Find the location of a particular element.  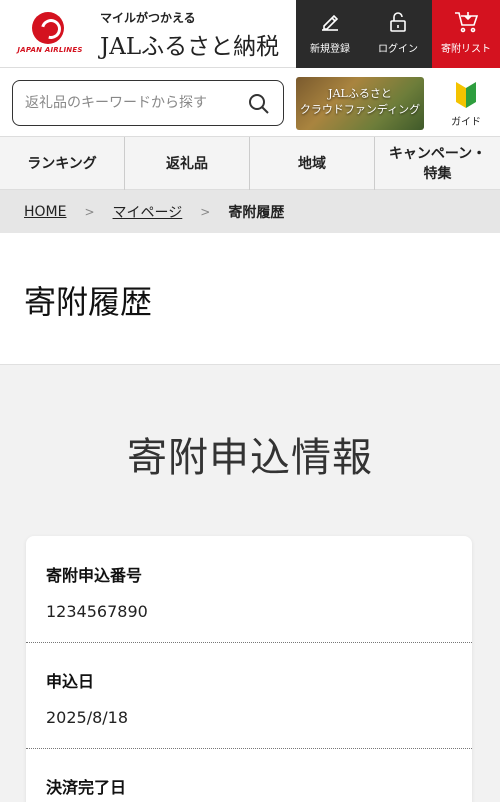

field-payment-completed-date: 決済完了日 is located at coordinates (256, 788).